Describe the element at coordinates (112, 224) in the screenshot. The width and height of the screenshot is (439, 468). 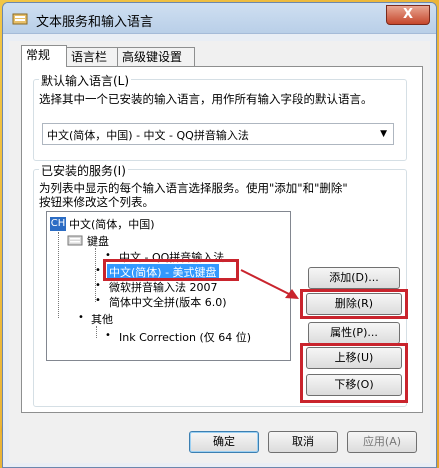
I see `tree-language-node: 中文(简体，中国)` at that location.